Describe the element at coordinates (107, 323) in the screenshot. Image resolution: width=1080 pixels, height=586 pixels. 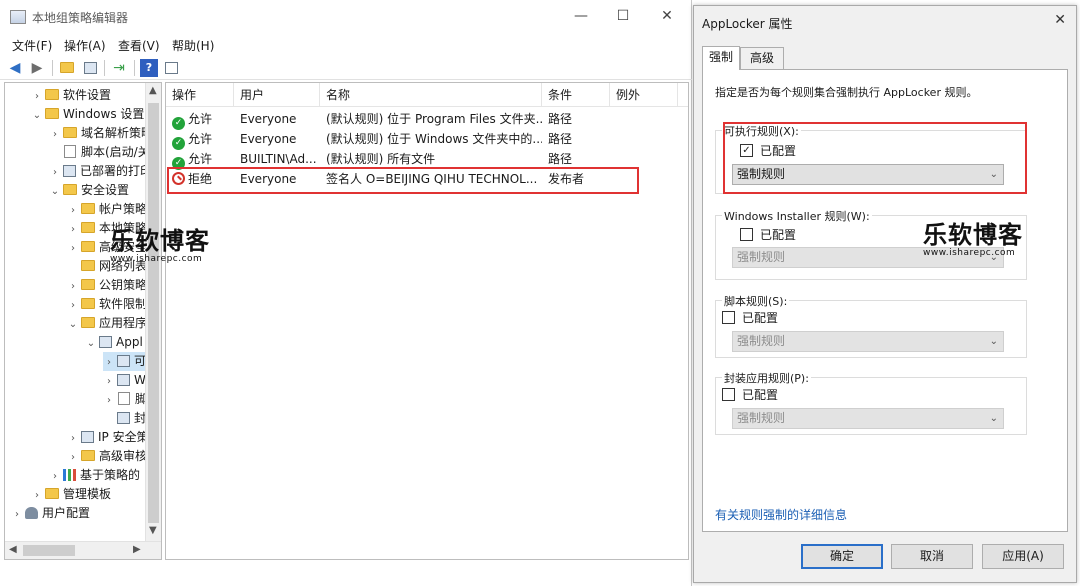
I see `tree-item-application-control: ⌄ 应用程序` at that location.